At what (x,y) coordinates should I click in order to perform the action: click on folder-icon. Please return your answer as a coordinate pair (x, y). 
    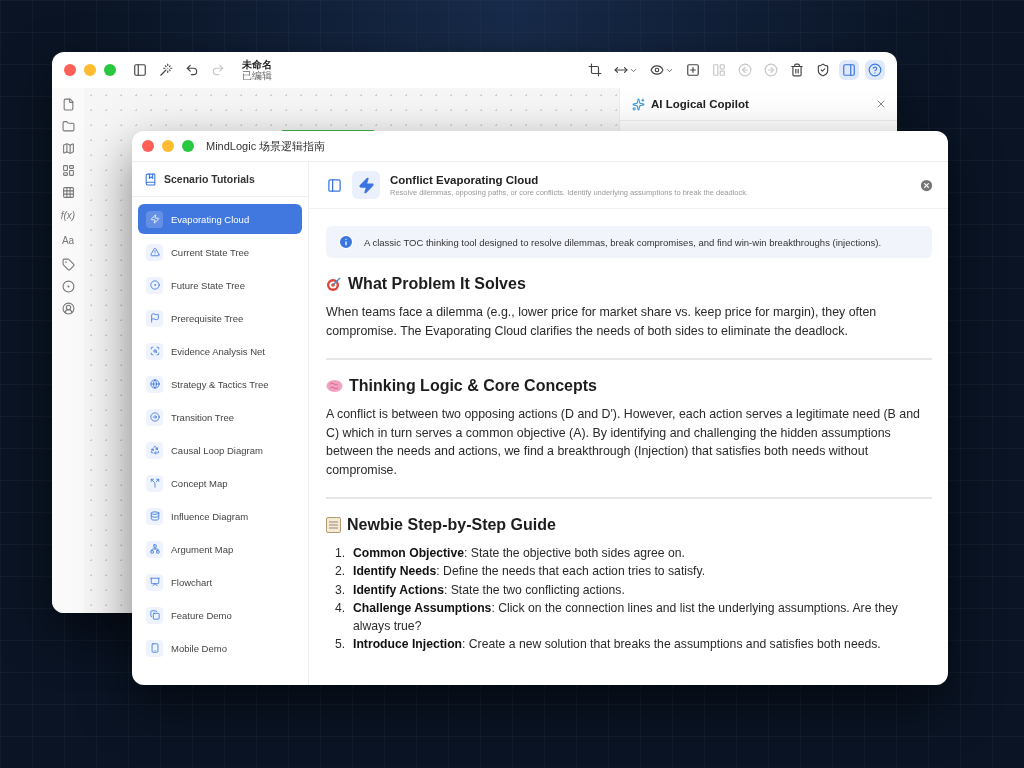
    Looking at the image, I should click on (68, 126).